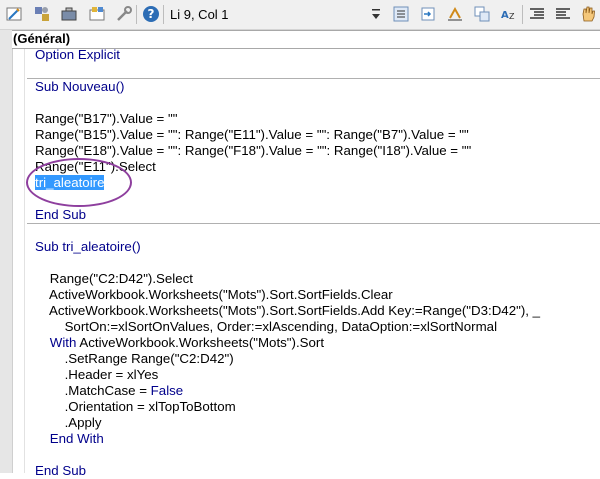  What do you see at coordinates (150, 406) in the screenshot?
I see `code-text: .Orientation = xlTopToBottom` at bounding box center [150, 406].